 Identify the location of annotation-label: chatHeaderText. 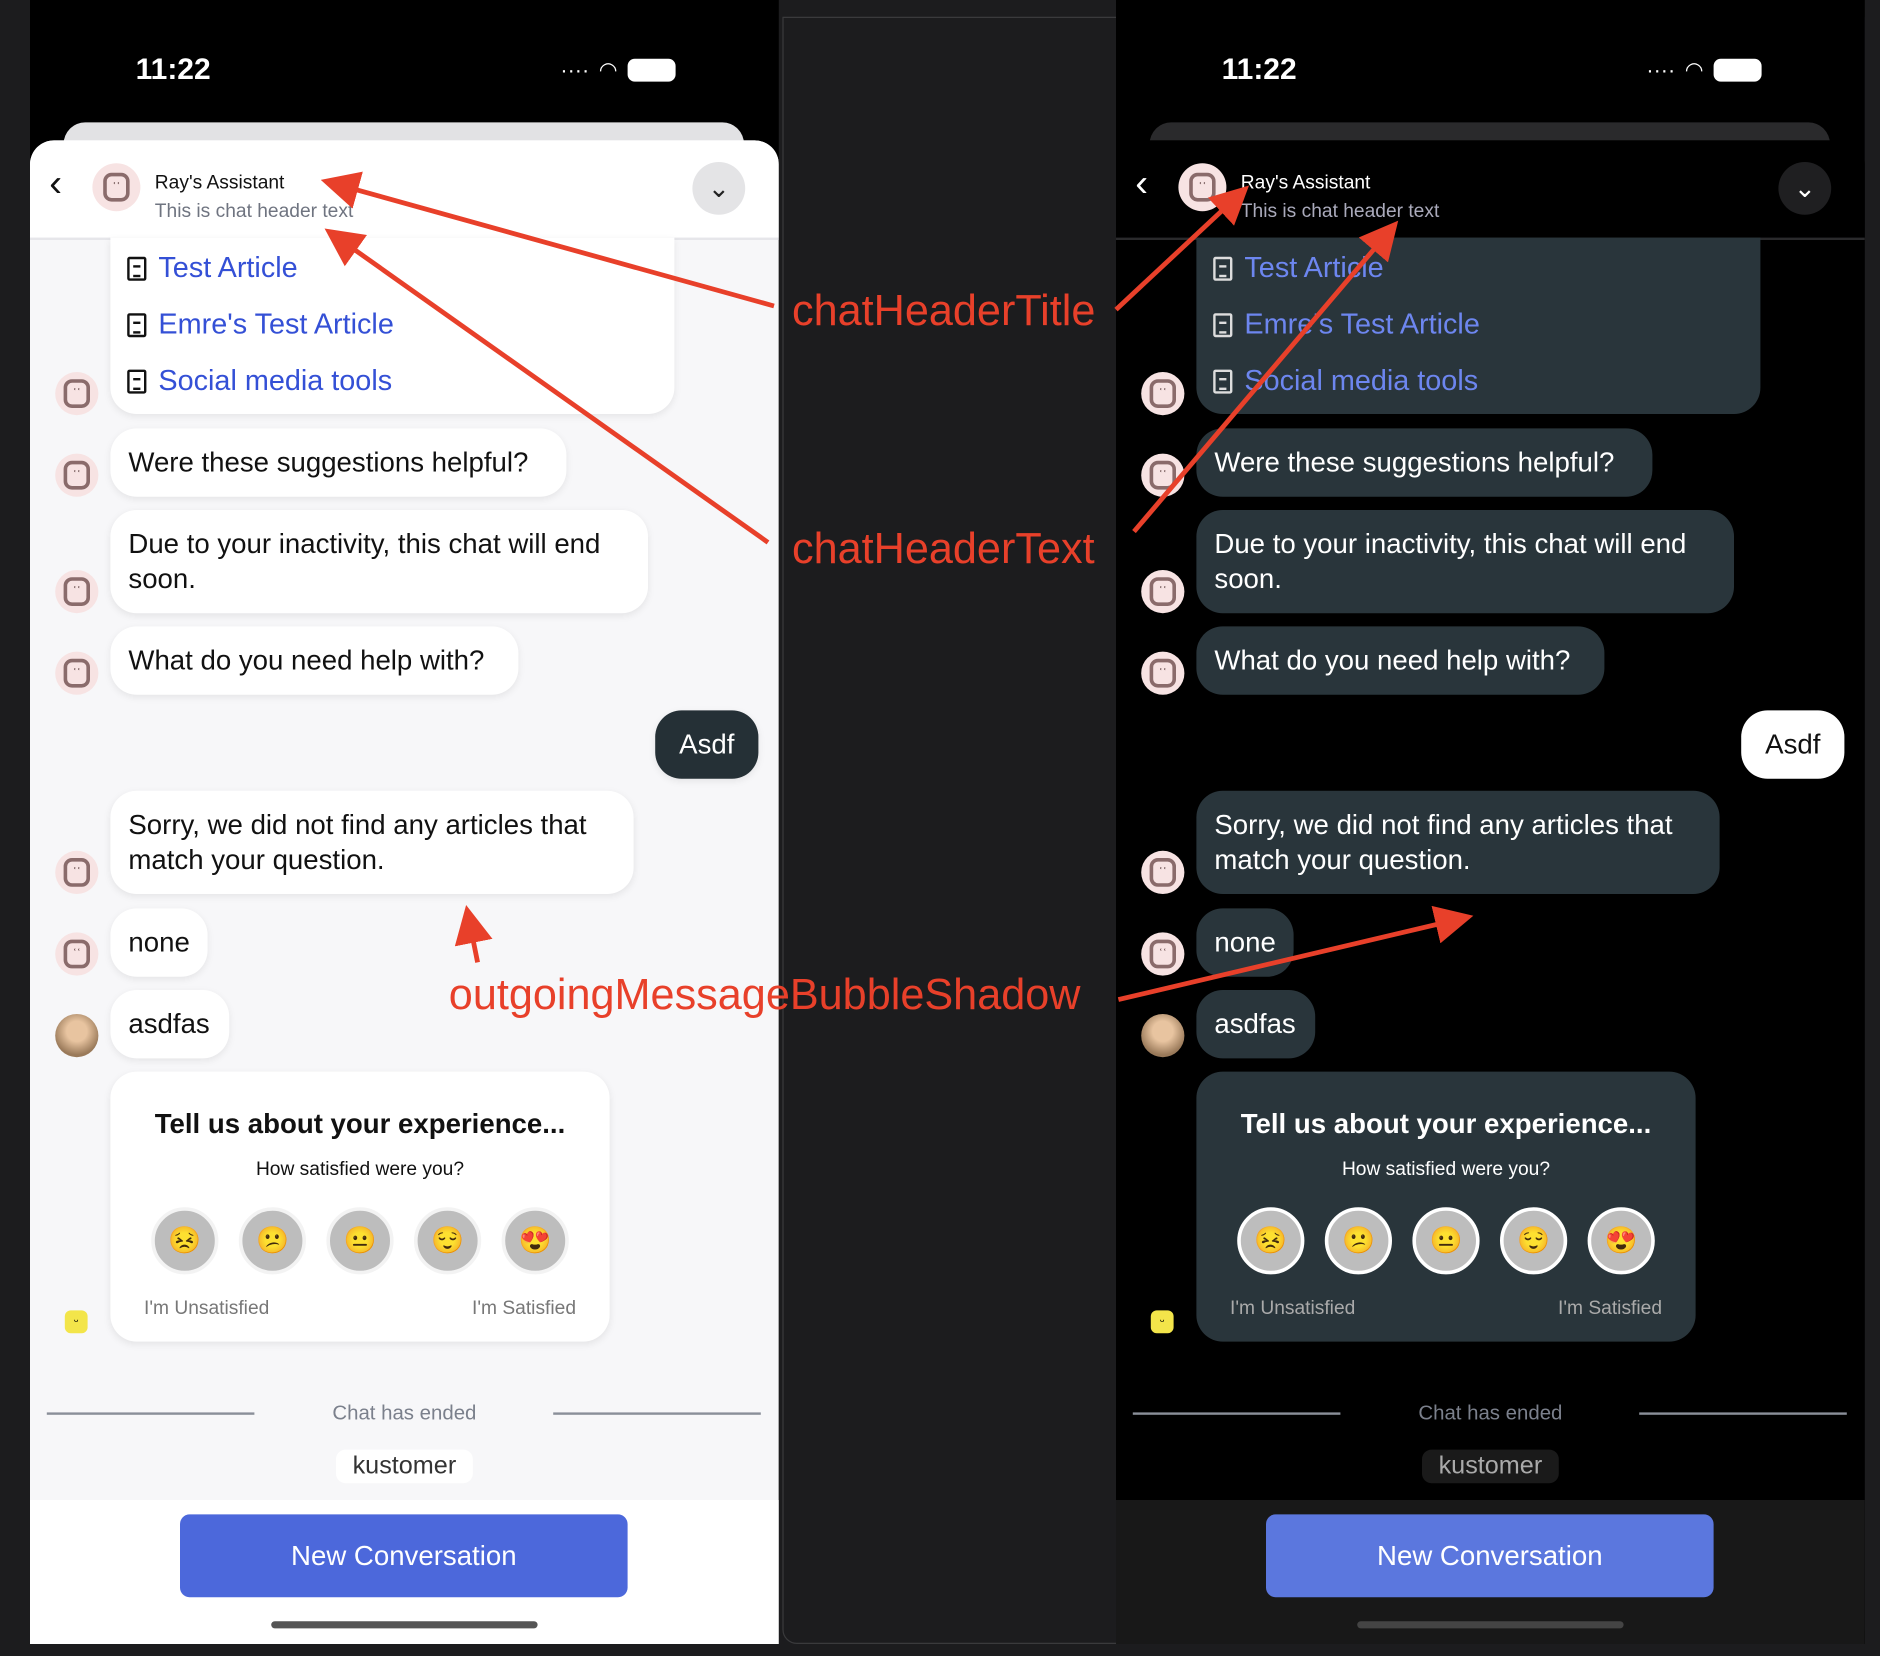
(943, 548).